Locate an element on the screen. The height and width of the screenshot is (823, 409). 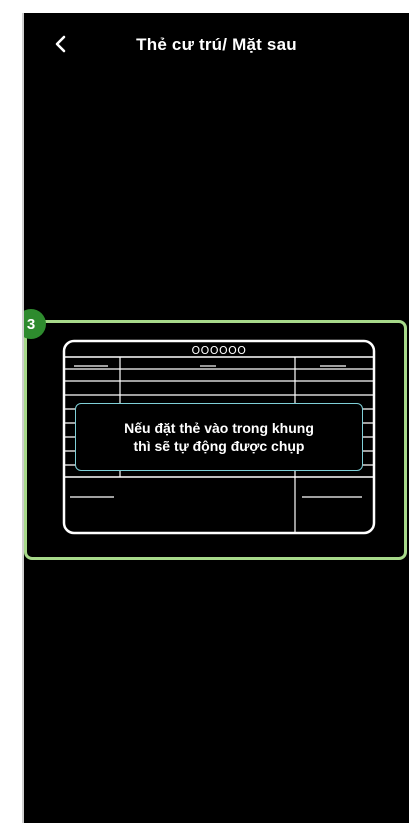
hint-line-2: thì sẽ tự động được chụp is located at coordinates (219, 446).